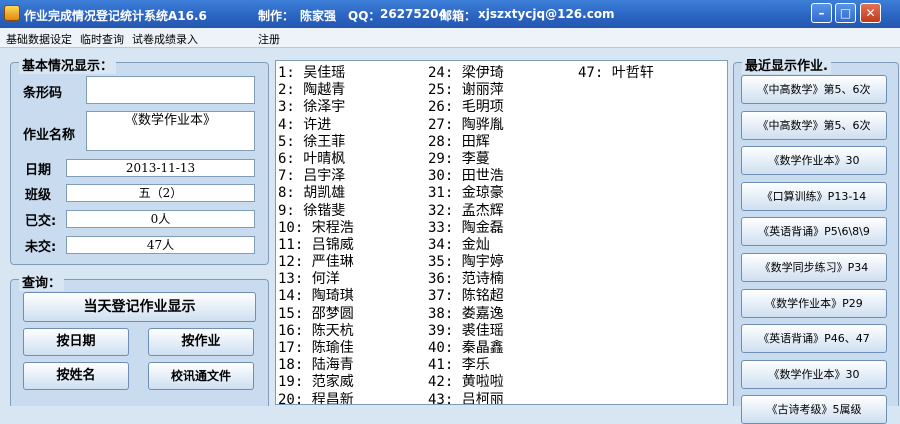 The image size is (900, 424). I want to click on list-item: 10: 宋程浩, so click(316, 228).